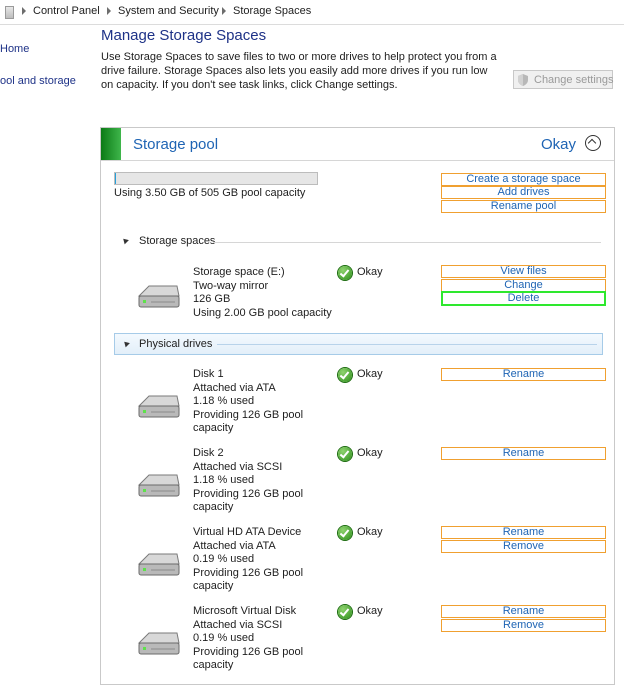  I want to click on disk-2-drive-icon, so click(158, 485).